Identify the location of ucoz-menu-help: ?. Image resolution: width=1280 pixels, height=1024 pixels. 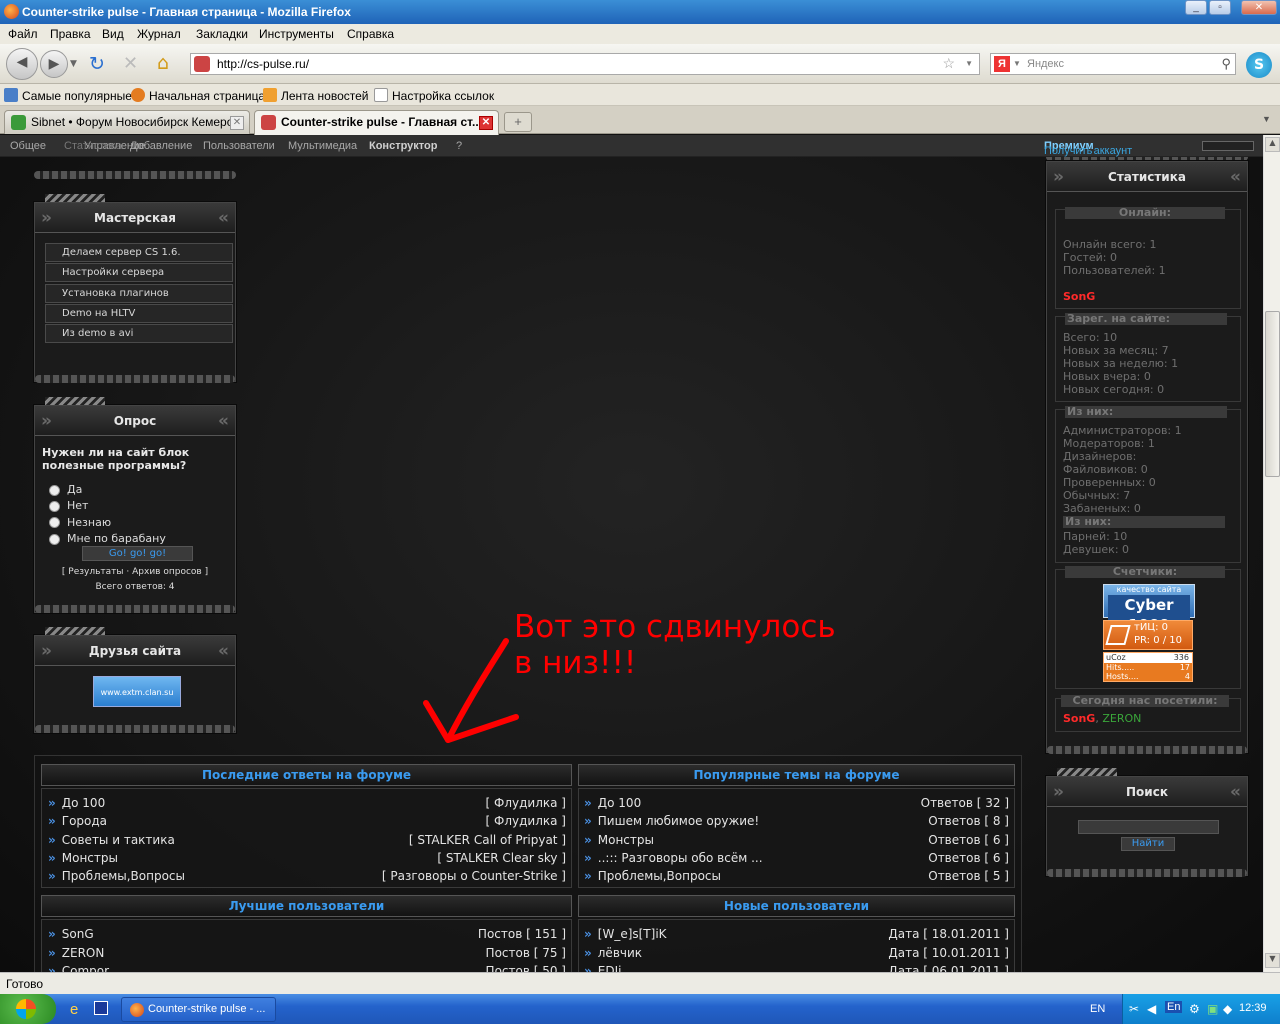
(459, 146).